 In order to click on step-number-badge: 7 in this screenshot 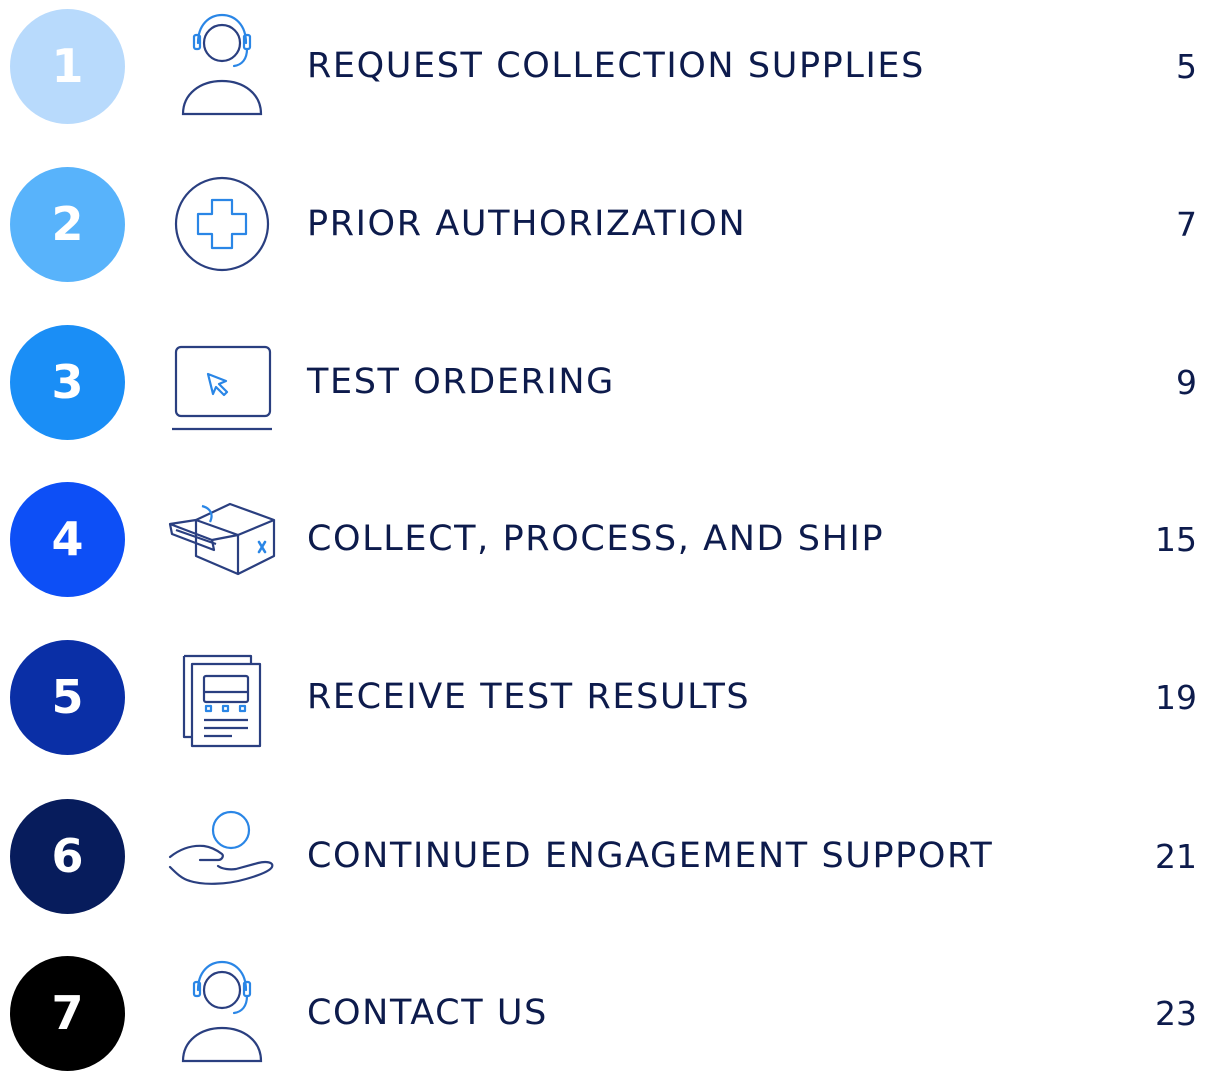, I will do `click(67, 1013)`.